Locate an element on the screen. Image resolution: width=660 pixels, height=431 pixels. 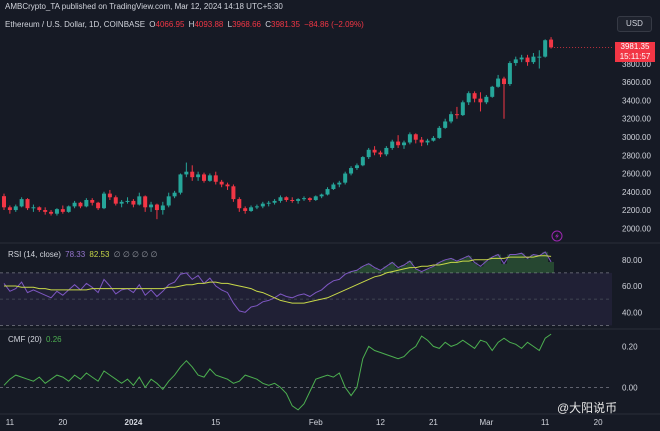
price-tick-label: 2400.00 is located at coordinates (636, 192).